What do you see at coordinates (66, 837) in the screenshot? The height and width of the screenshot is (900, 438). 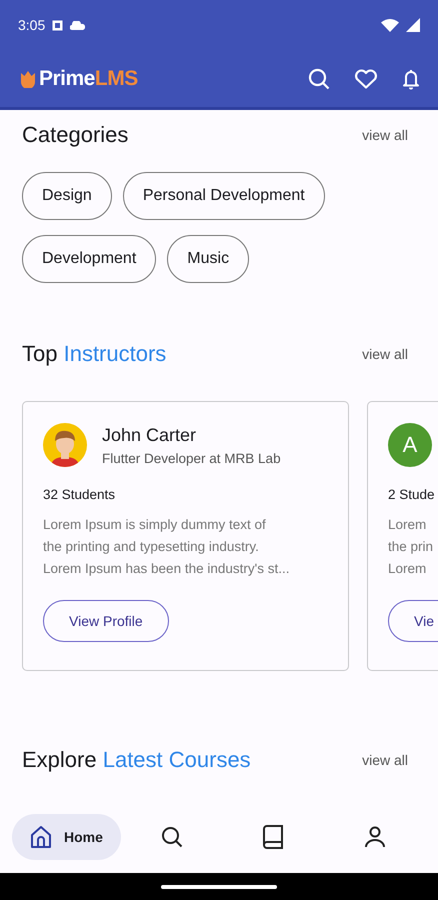 I see `nav-item: Home` at bounding box center [66, 837].